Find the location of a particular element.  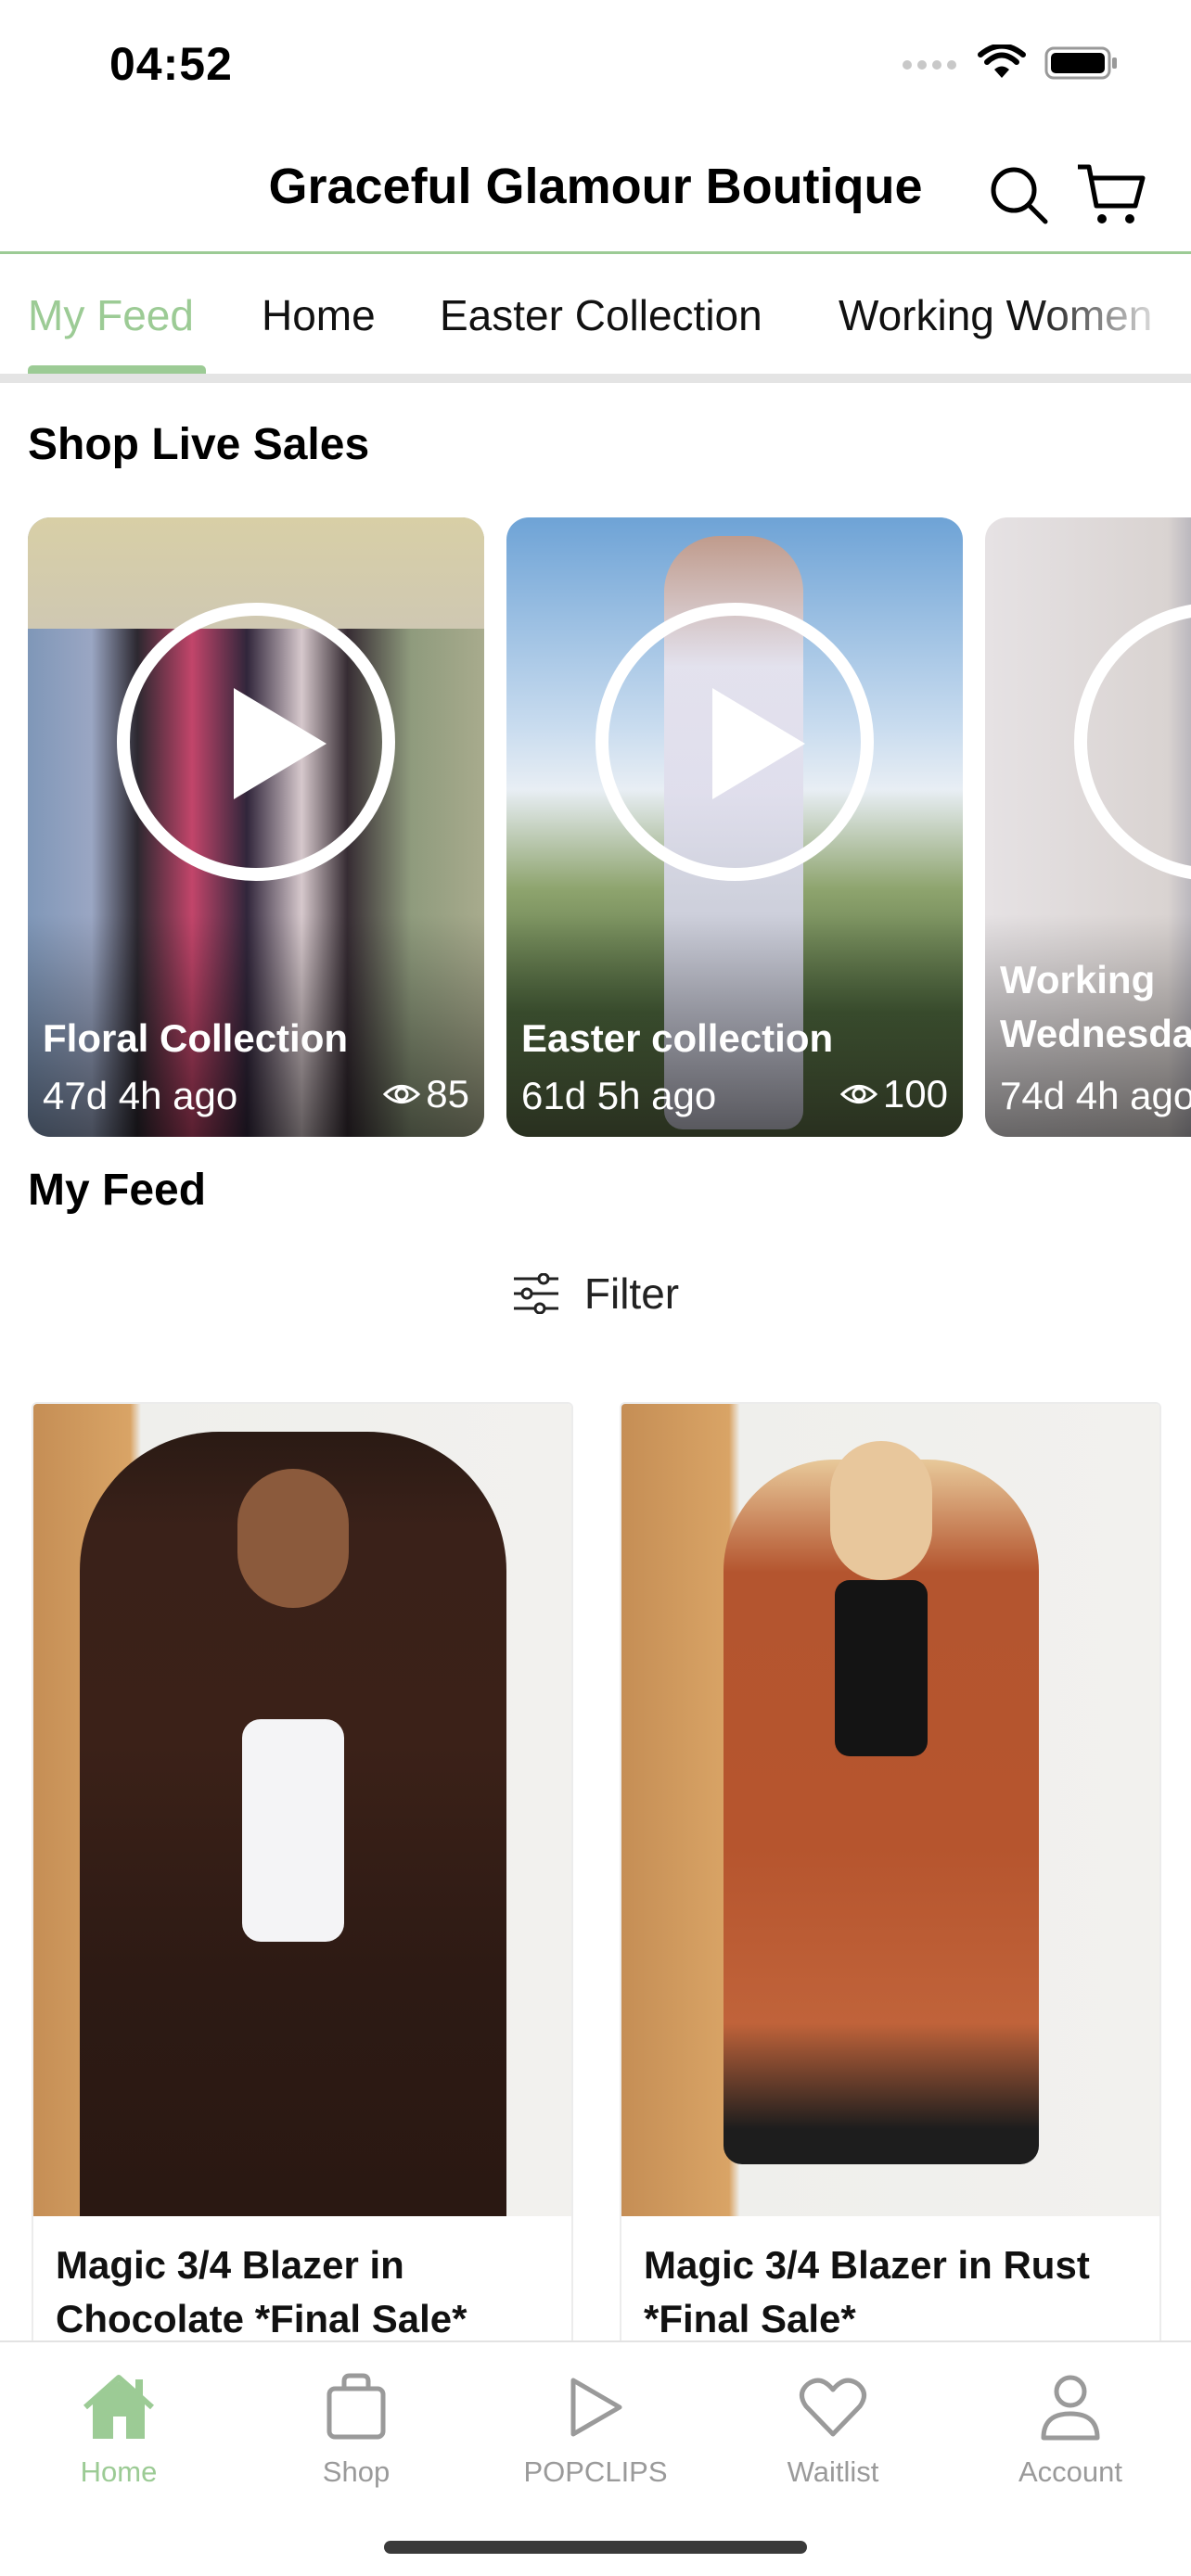

search-icon is located at coordinates (1019, 196).